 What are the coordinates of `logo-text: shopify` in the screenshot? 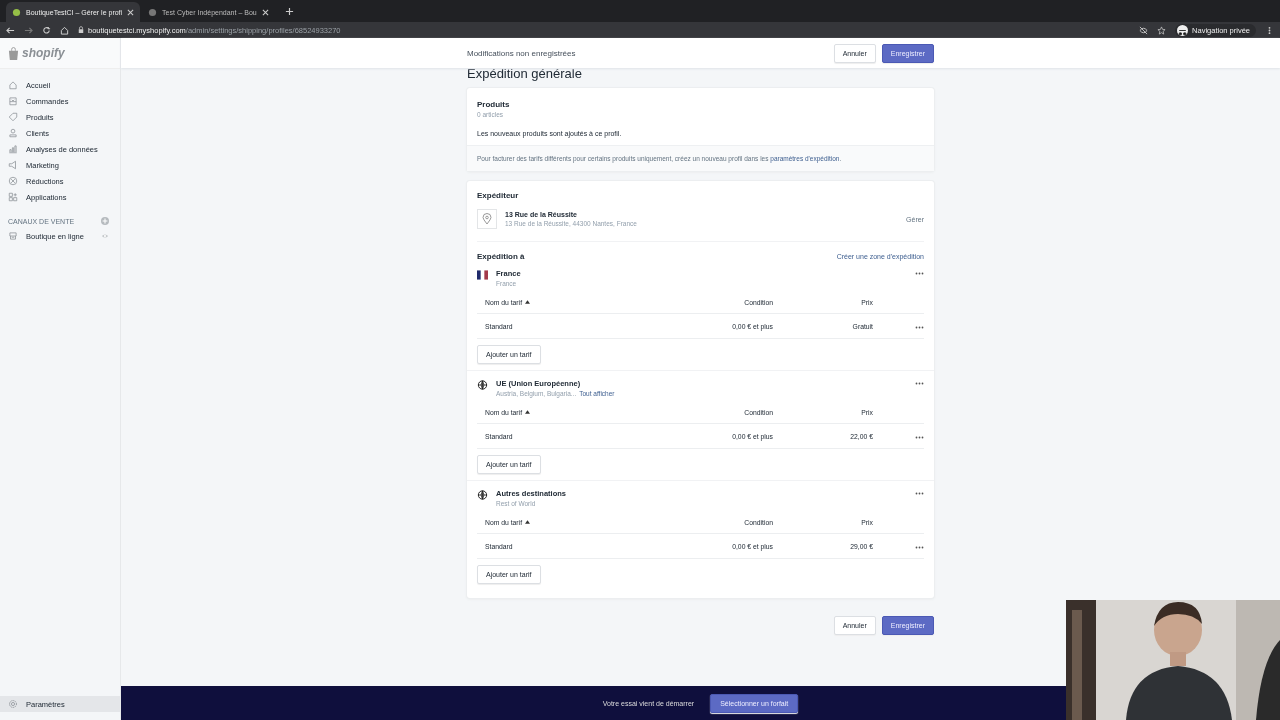 It's located at (43, 53).